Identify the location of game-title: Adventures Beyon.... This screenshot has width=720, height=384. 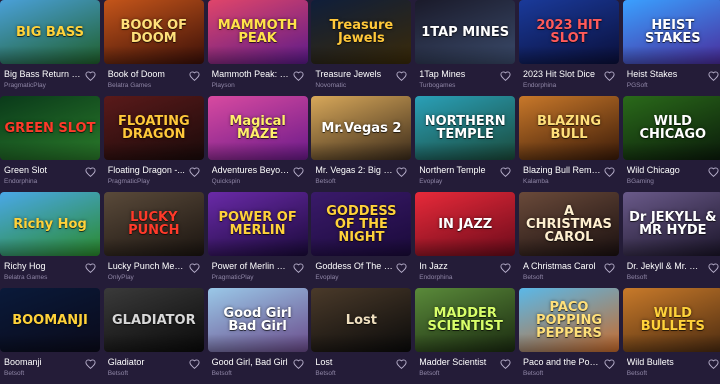
(251, 170).